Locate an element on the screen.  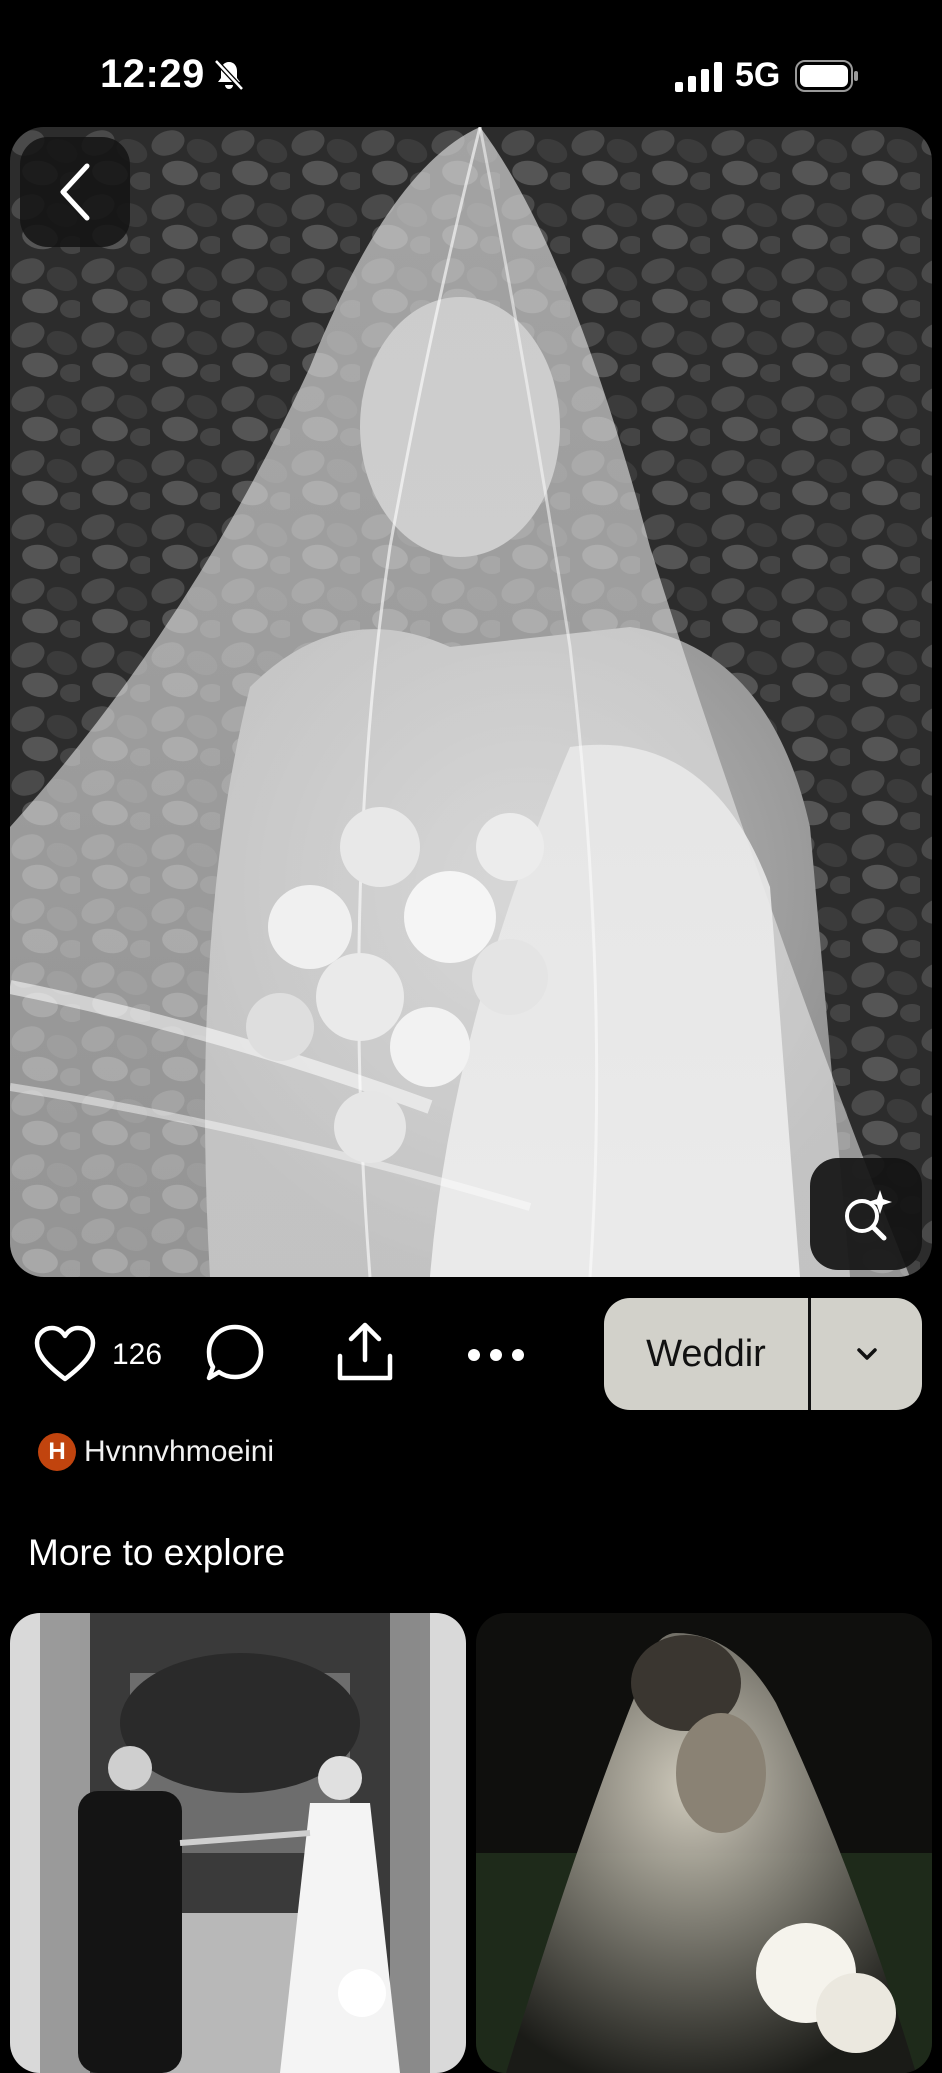
comment-icon is located at coordinates (235, 1353).